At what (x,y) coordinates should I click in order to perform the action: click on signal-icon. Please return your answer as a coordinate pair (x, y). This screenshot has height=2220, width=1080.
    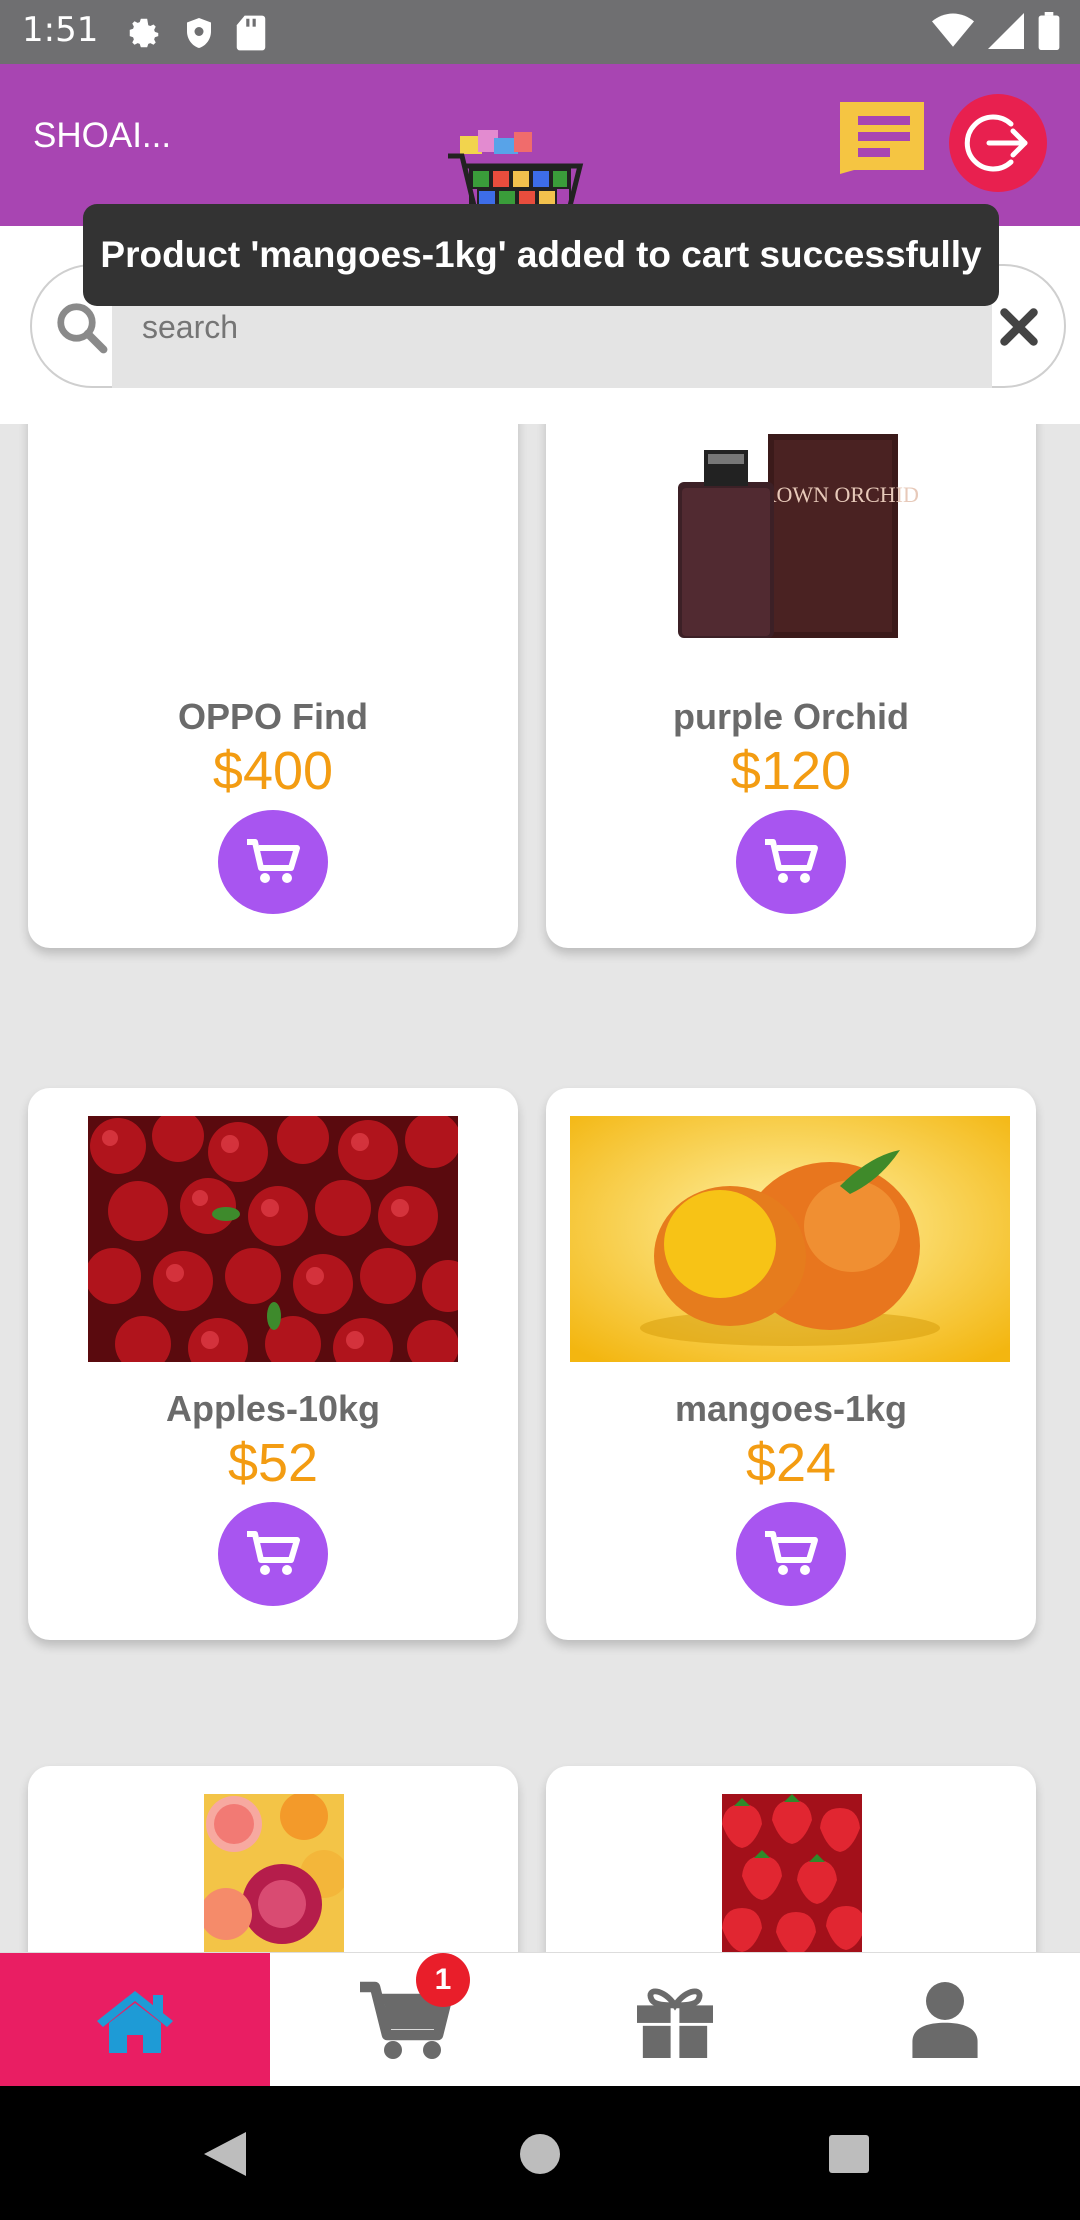
    Looking at the image, I should click on (1006, 31).